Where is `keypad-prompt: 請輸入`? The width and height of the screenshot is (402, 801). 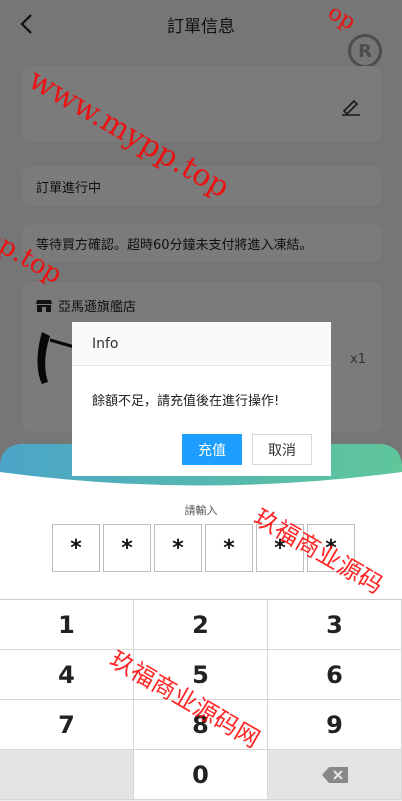 keypad-prompt: 請輸入 is located at coordinates (201, 510).